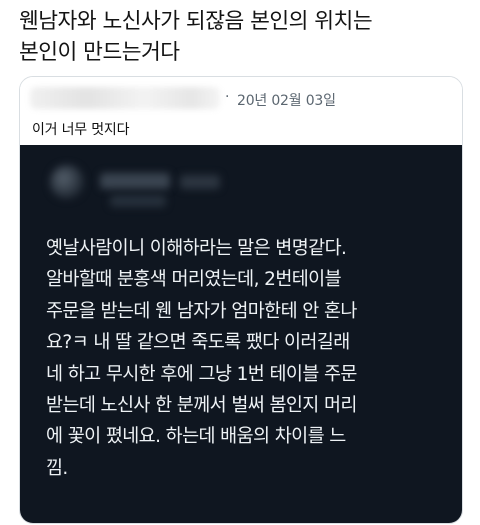 Image resolution: width=480 pixels, height=525 pixels. Describe the element at coordinates (241, 111) in the screenshot. I see `quoted-tweet-header: · 20년 02월 03일 이거 너무 멋지다` at that location.